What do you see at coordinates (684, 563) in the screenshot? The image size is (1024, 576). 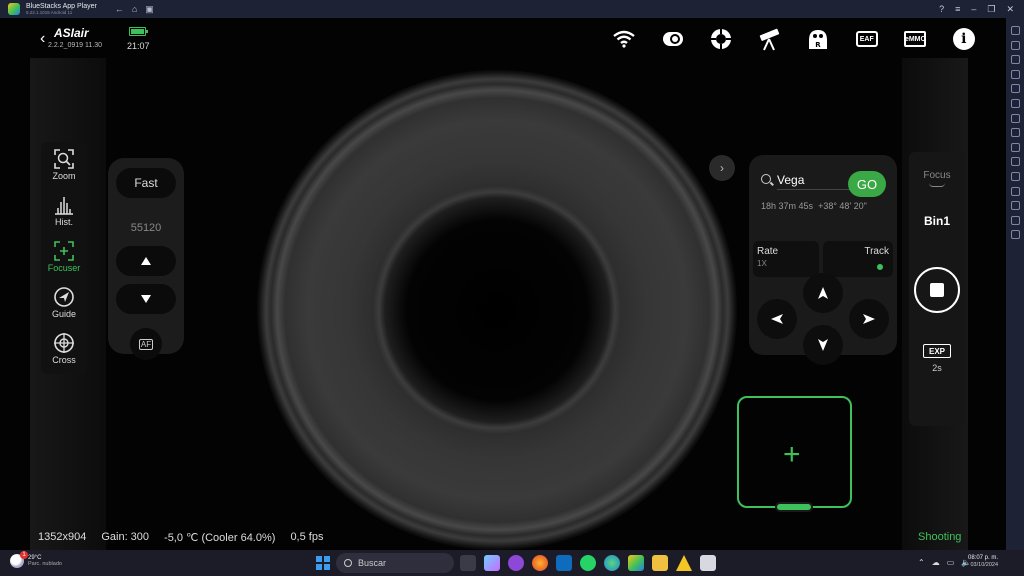 I see `warning-app-icon` at bounding box center [684, 563].